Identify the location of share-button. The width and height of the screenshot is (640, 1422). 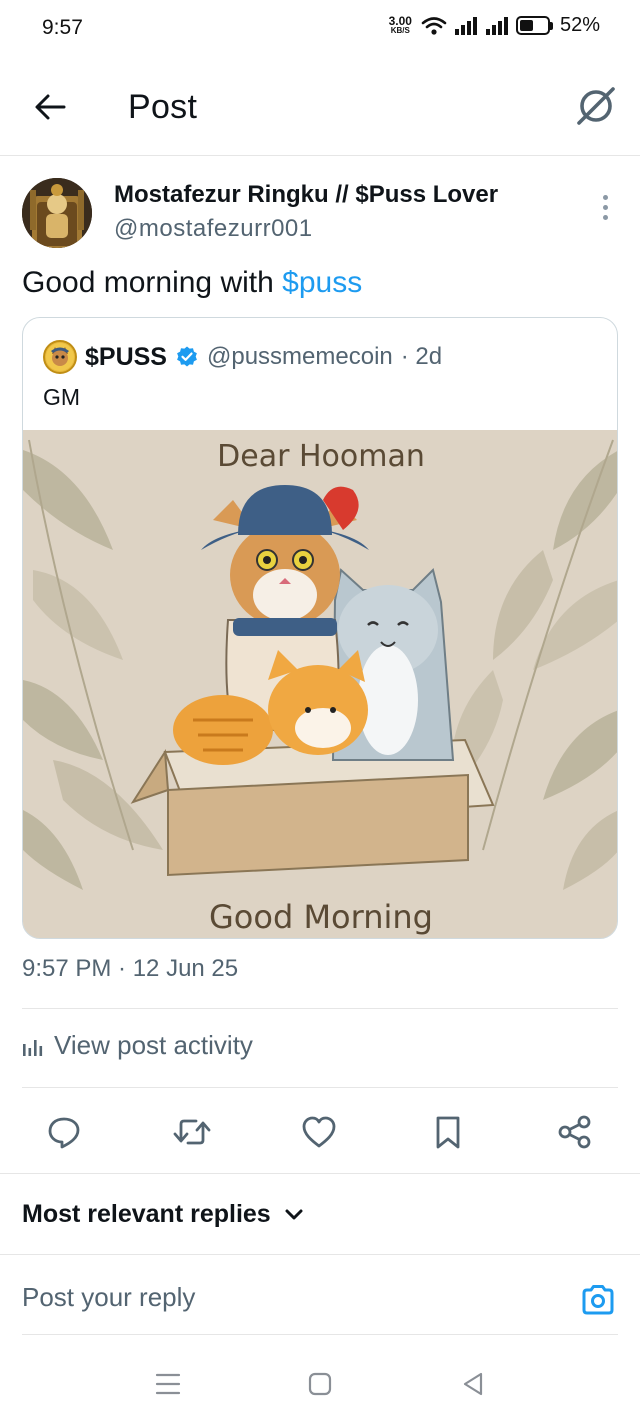
(575, 1132).